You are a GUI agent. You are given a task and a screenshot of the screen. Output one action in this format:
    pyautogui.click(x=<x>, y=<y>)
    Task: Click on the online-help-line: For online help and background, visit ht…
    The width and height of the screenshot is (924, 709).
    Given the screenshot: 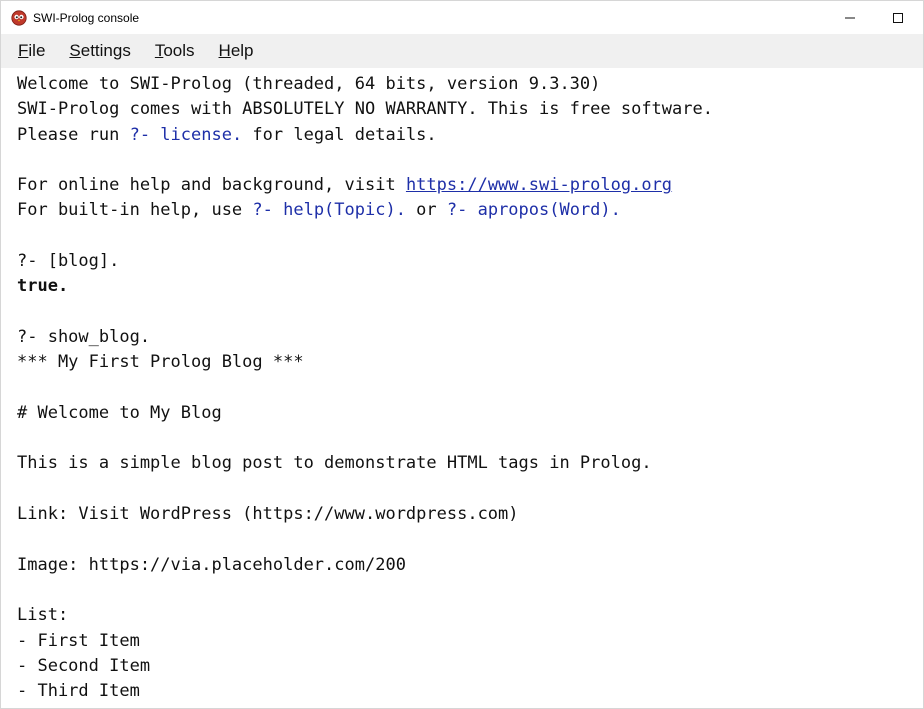 What is the action you would take?
    pyautogui.click(x=345, y=185)
    